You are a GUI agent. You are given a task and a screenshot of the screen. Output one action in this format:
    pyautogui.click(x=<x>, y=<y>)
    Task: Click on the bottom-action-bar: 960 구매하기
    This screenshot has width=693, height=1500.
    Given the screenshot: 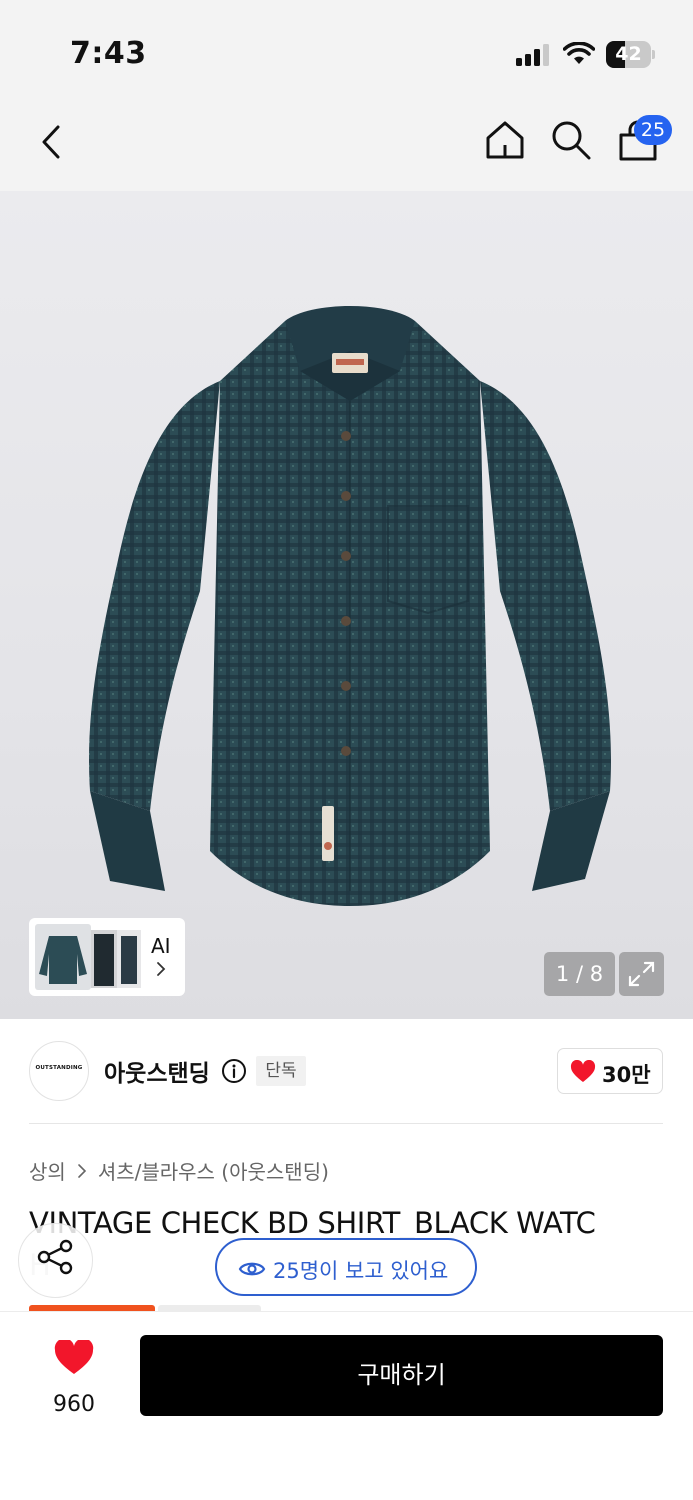 What is the action you would take?
    pyautogui.click(x=346, y=1405)
    